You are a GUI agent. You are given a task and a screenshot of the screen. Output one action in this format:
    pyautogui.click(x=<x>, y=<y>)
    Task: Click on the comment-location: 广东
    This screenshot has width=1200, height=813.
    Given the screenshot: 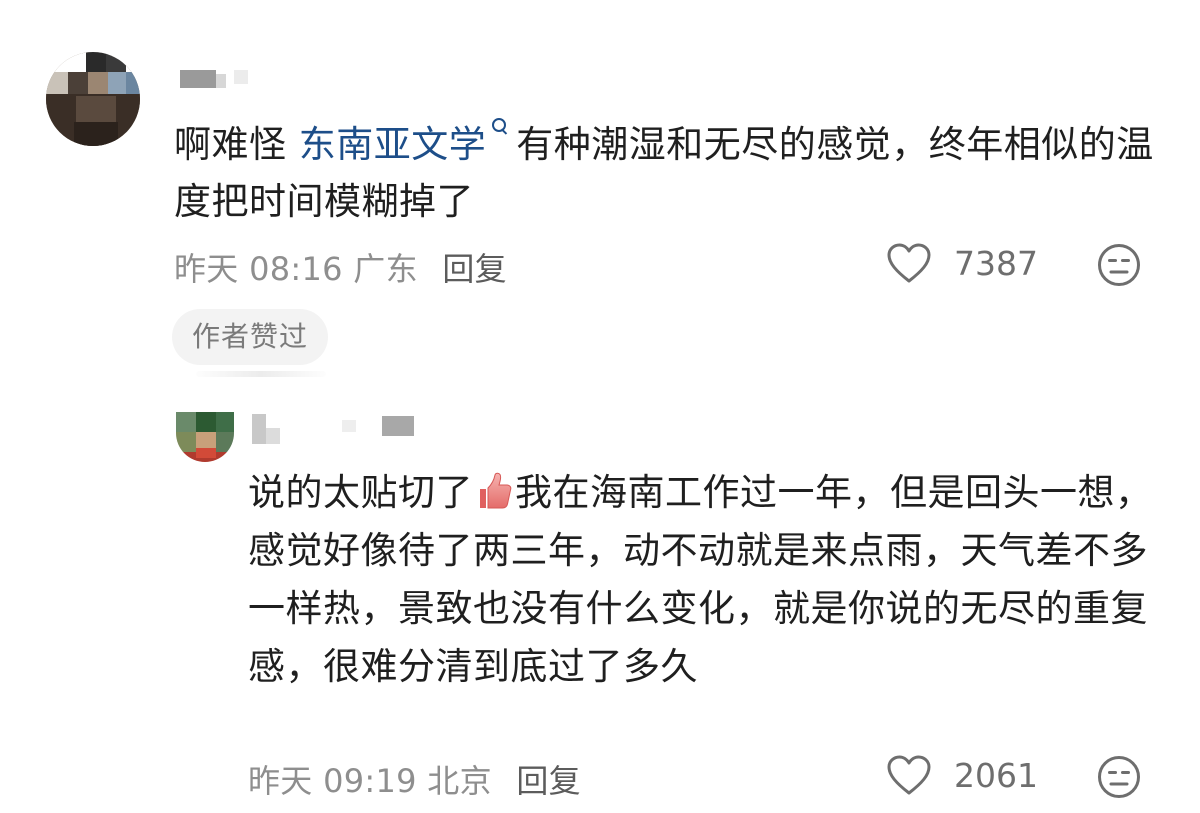 What is the action you would take?
    pyautogui.click(x=385, y=269)
    